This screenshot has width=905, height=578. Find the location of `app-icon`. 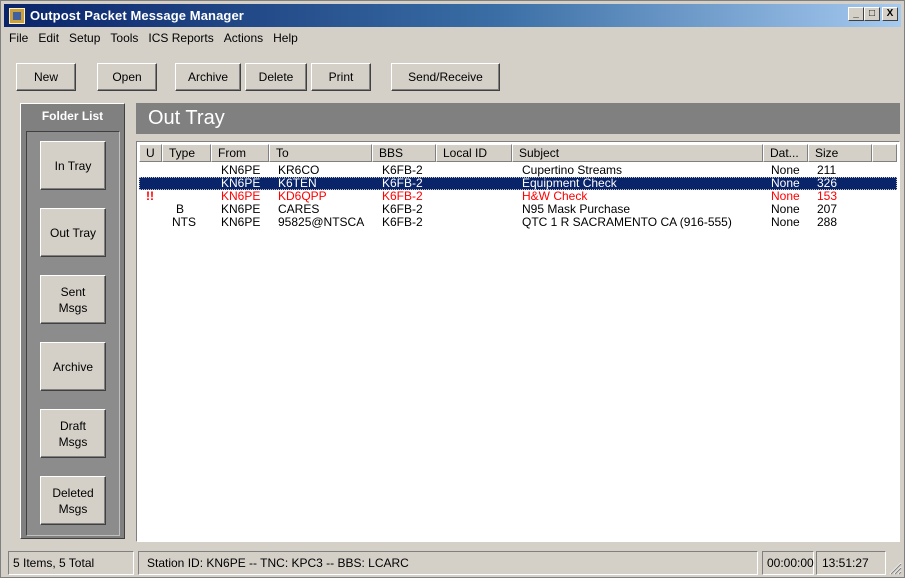

app-icon is located at coordinates (17, 15).